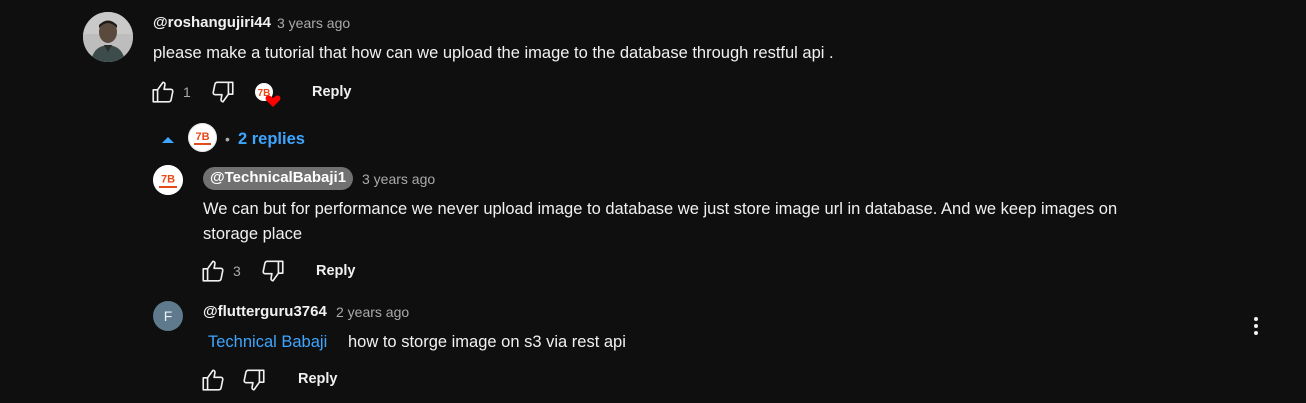 This screenshot has width=1306, height=403. I want to click on reply1-avatar: 7B, so click(168, 180).